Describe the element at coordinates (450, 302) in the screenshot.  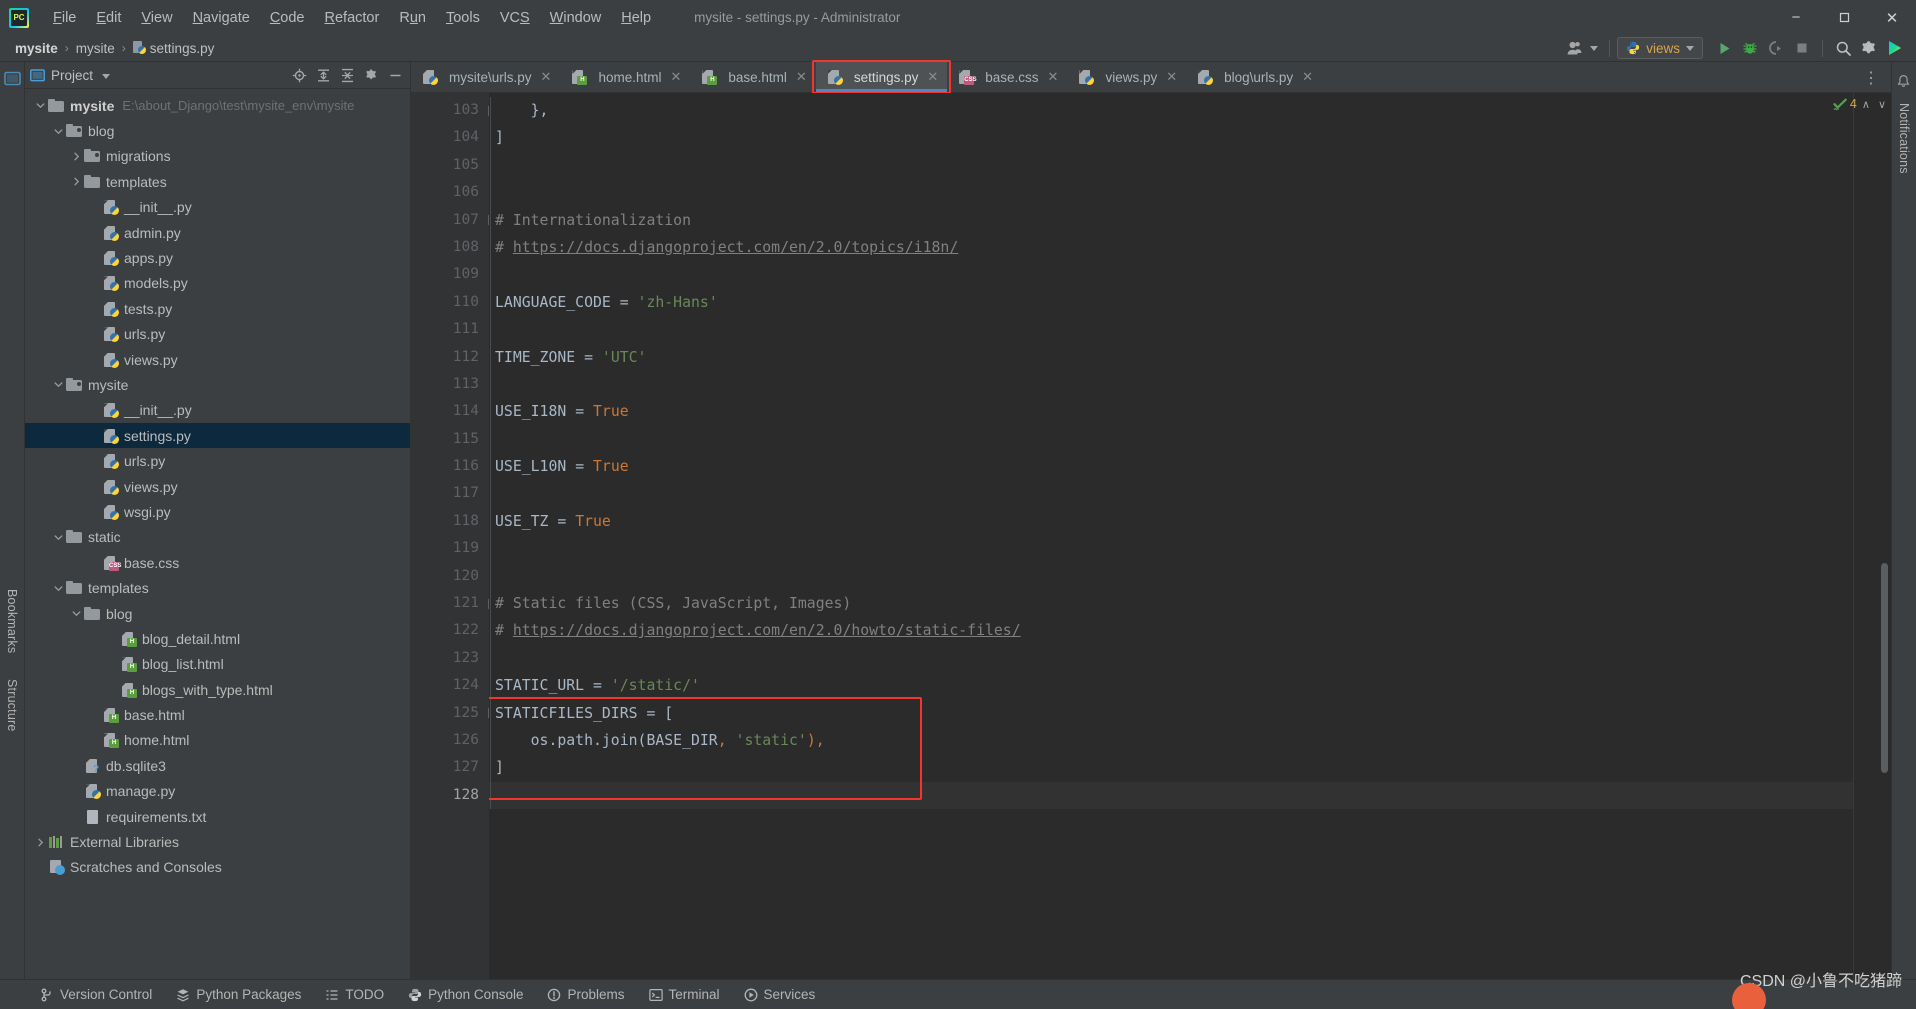
I see `line-number: 110` at that location.